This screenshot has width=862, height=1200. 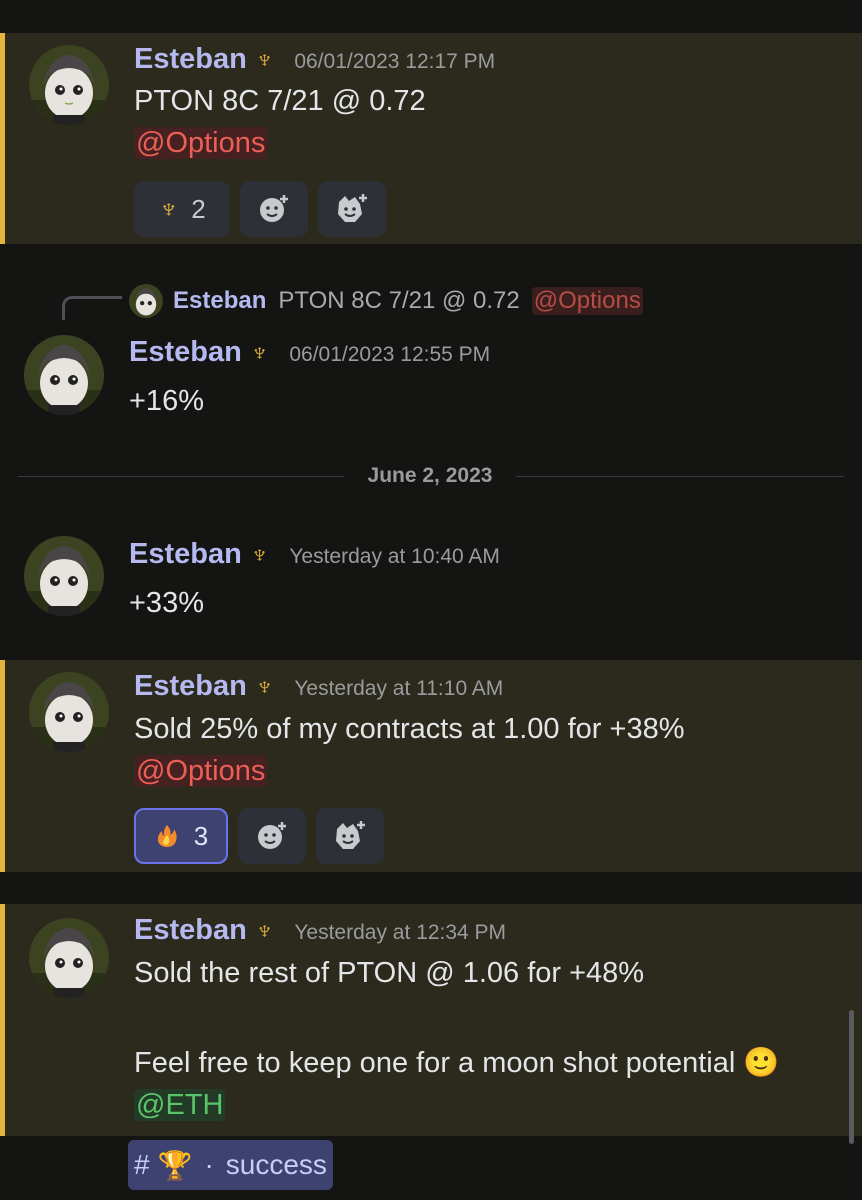 I want to click on message-2: Esteban ♆ 06/01/2023 12:55 PM +16%, so click(x=431, y=380).